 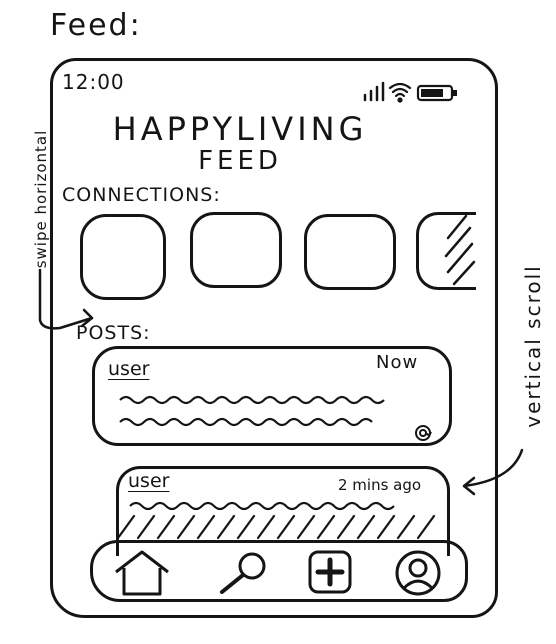 I want to click on scroll-arrow-icon, so click(x=493, y=472).